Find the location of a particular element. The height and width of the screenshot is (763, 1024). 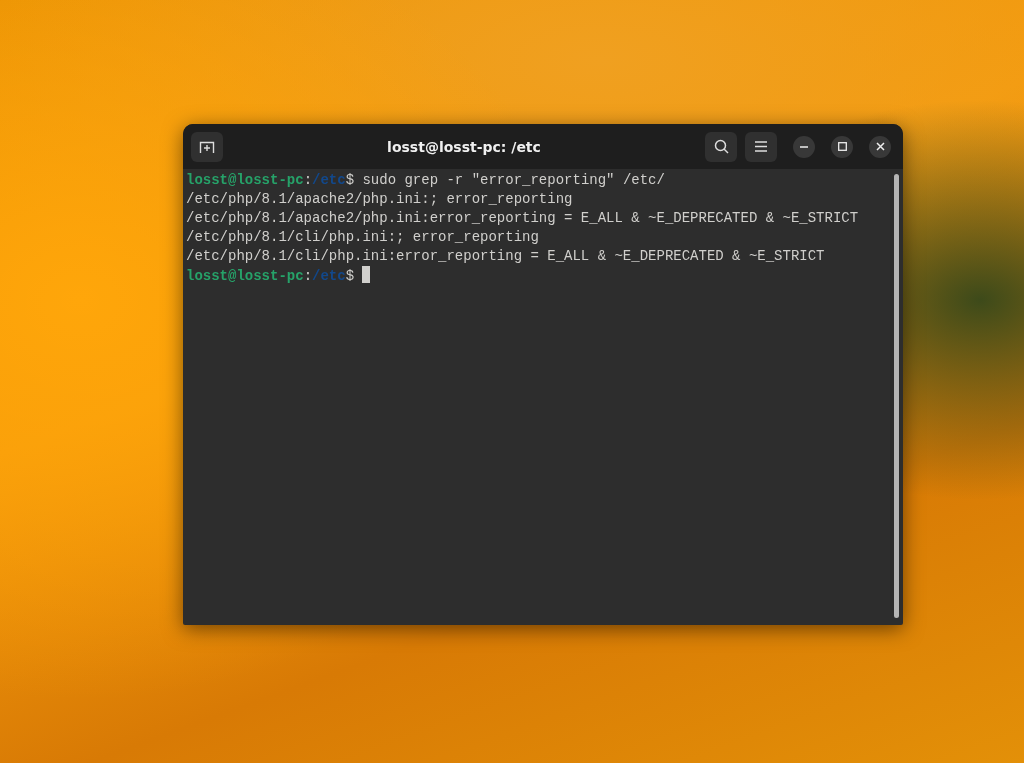

search-icon is located at coordinates (721, 146).